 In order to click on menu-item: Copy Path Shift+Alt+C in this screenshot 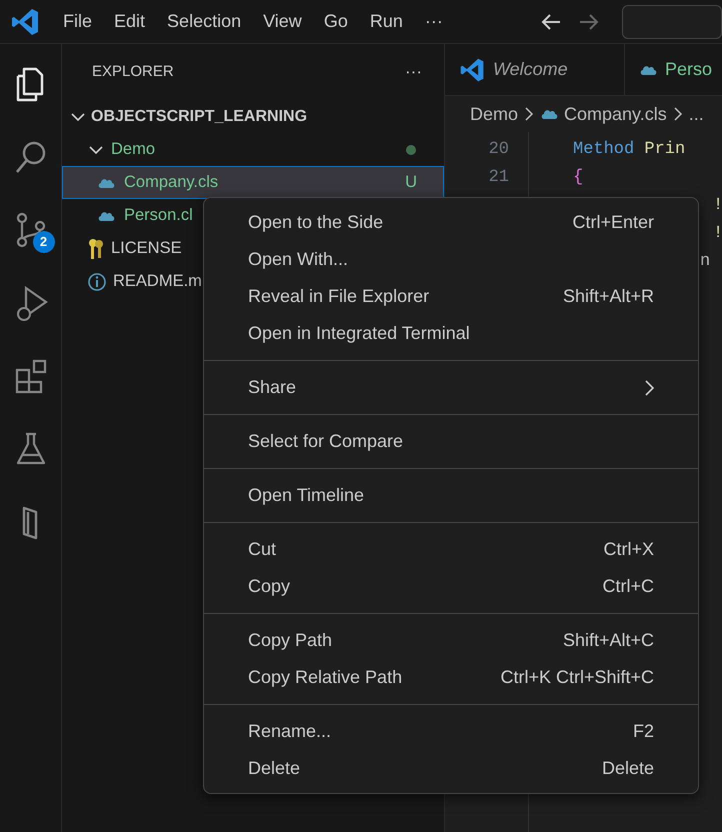, I will do `click(451, 640)`.